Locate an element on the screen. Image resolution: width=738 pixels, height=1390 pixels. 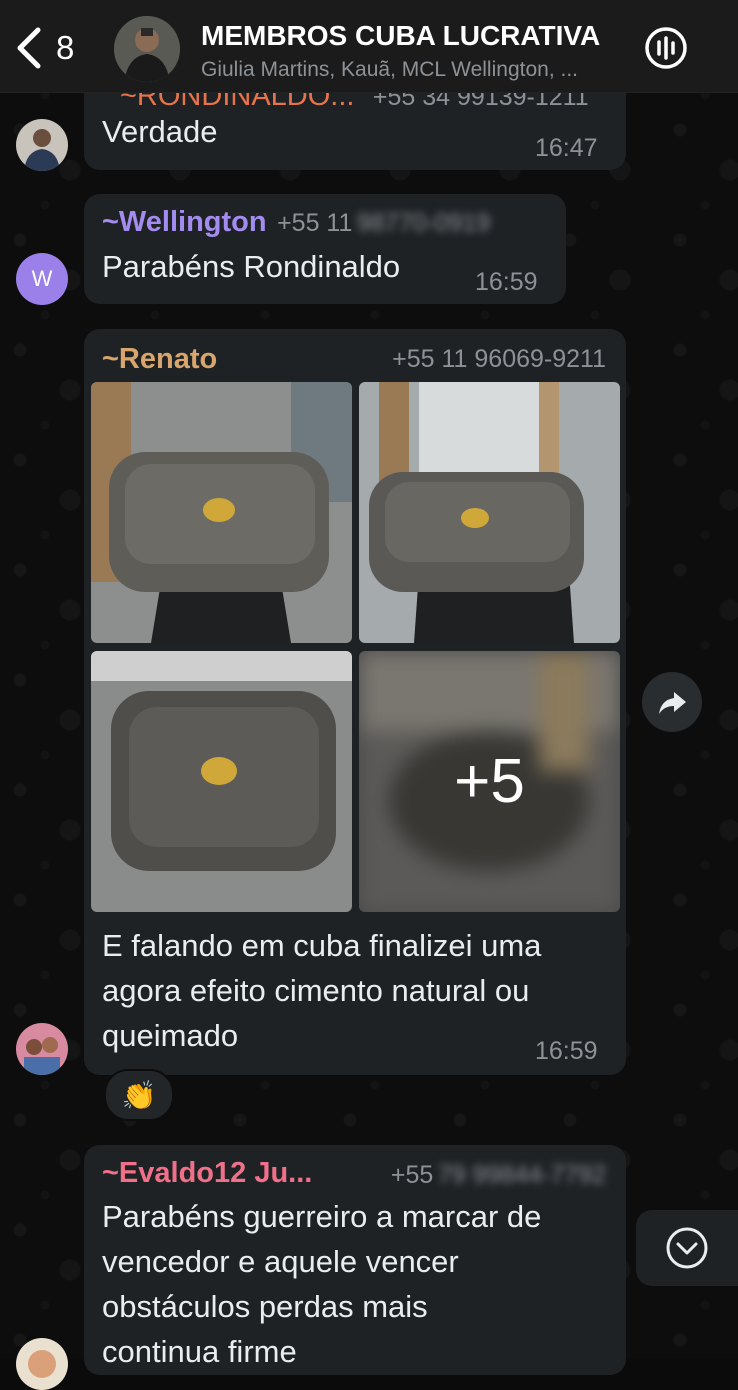
message-line: vencedor e aquele vencer is located at coordinates (280, 1261).